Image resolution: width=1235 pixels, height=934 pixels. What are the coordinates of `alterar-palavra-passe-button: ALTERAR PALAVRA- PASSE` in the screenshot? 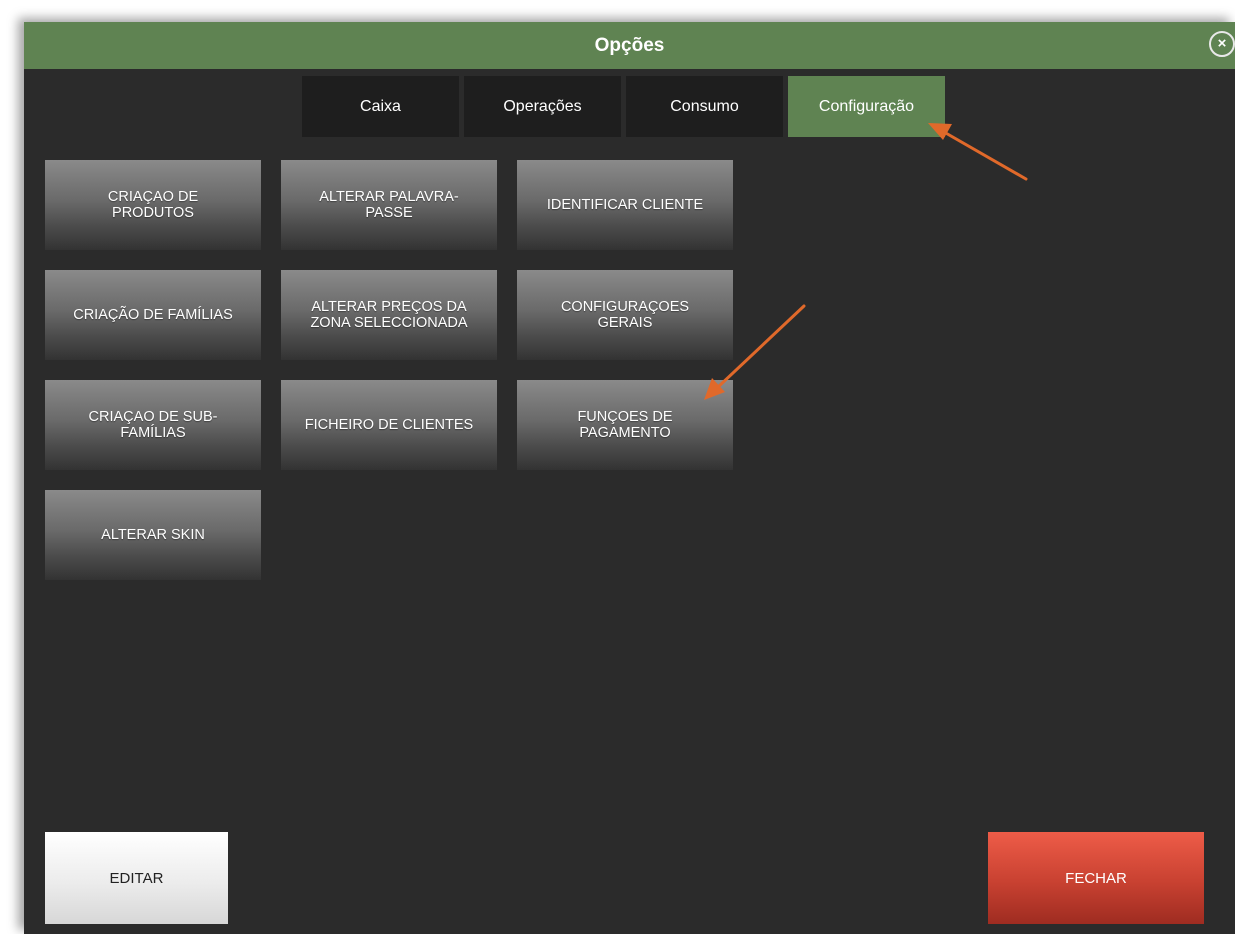 It's located at (389, 205).